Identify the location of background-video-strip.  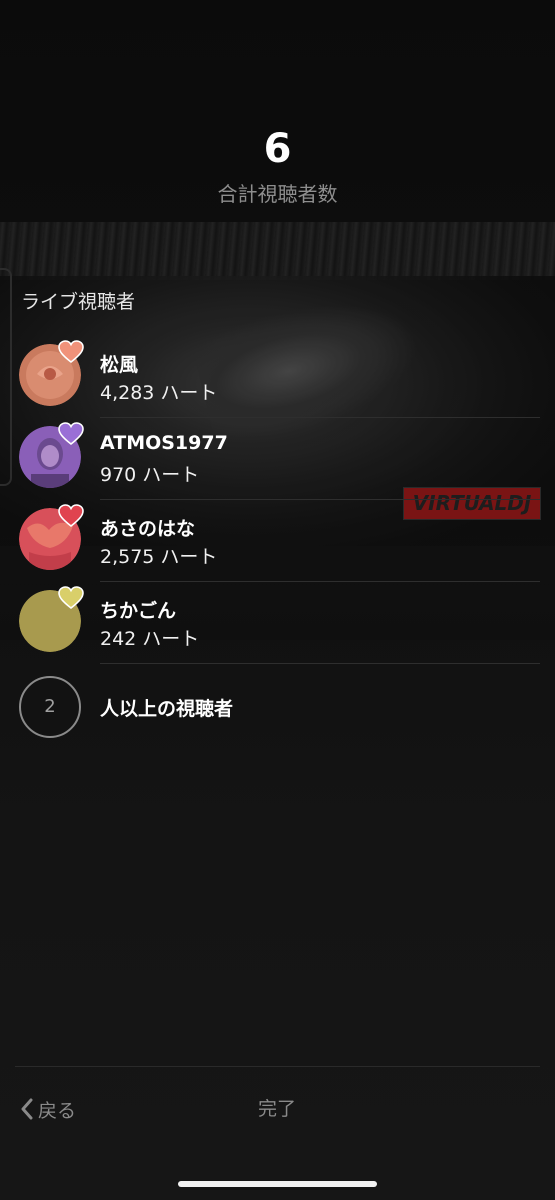
(277, 251).